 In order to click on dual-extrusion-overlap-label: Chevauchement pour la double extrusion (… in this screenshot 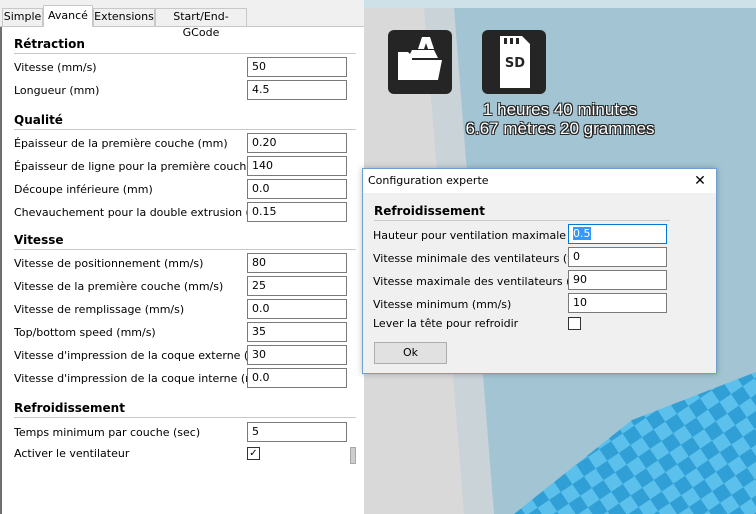, I will do `click(145, 212)`.